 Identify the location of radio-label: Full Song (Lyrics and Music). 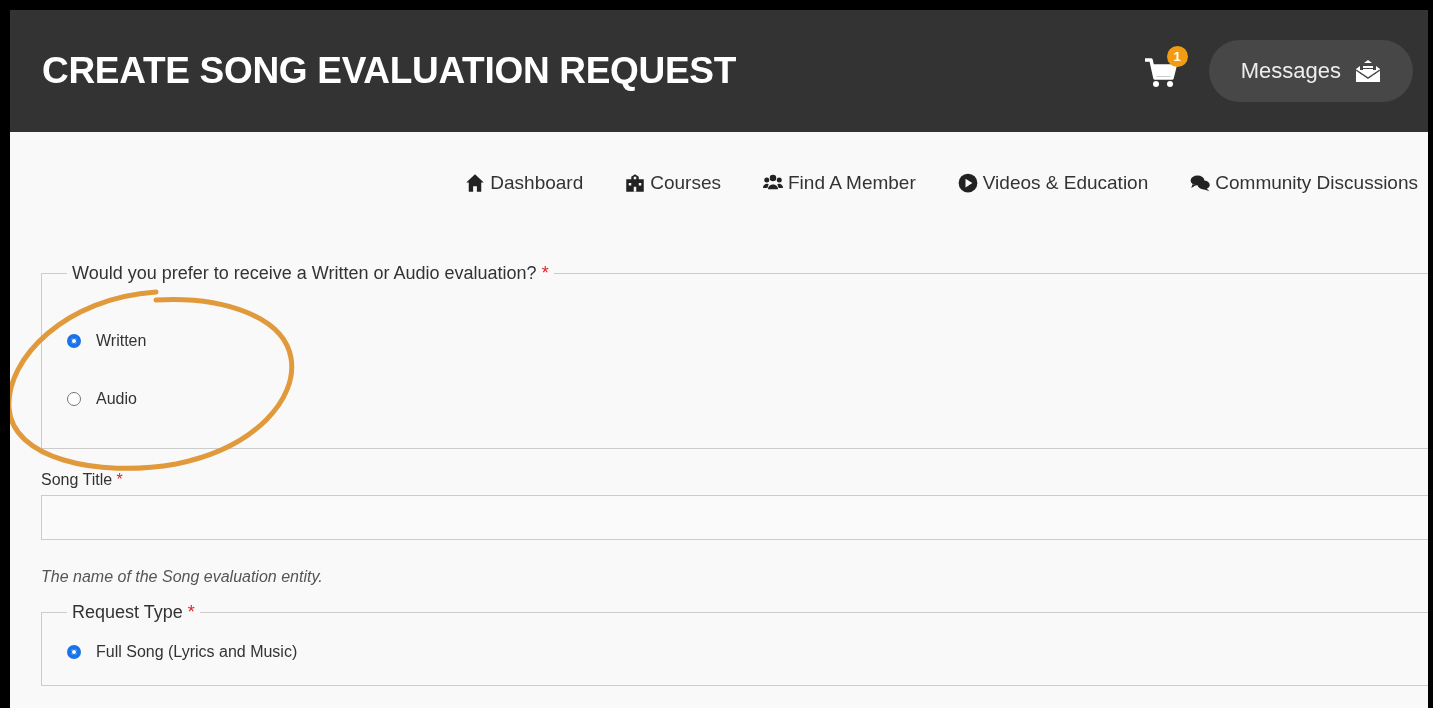
(197, 652).